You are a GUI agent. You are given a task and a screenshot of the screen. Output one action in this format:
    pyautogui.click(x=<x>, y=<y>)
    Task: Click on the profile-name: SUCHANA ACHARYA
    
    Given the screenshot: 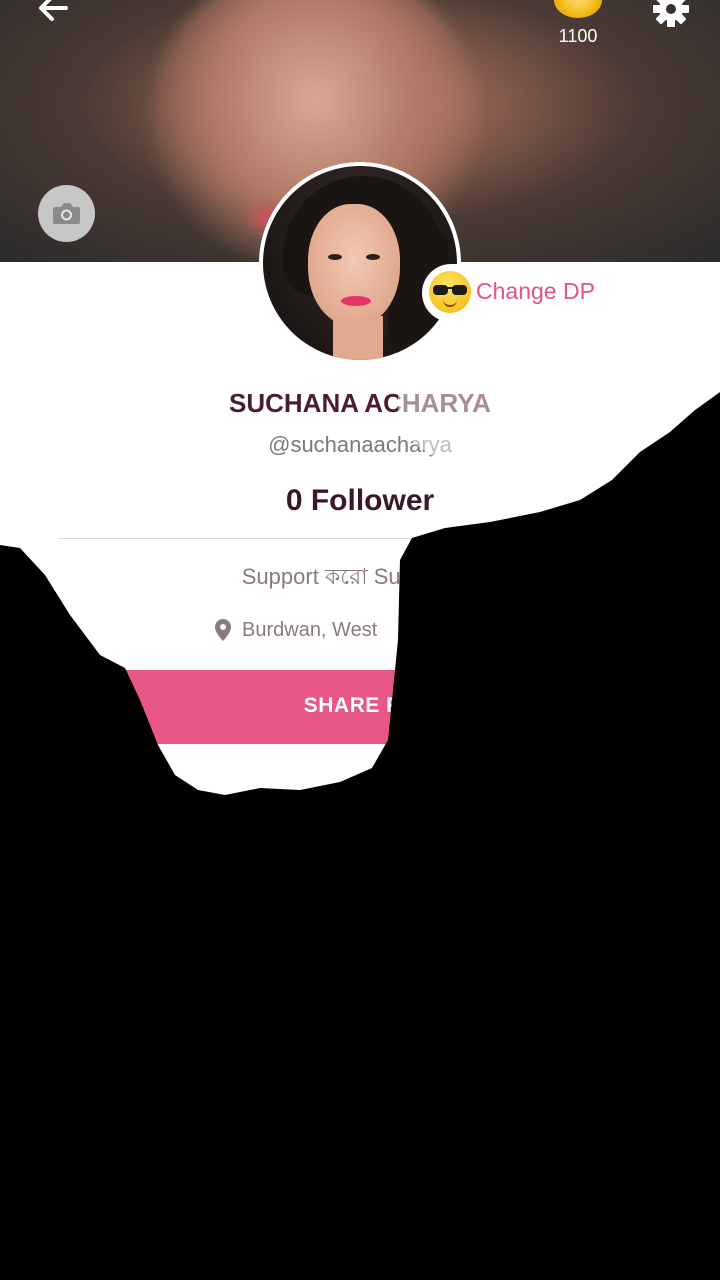 What is the action you would take?
    pyautogui.click(x=360, y=403)
    